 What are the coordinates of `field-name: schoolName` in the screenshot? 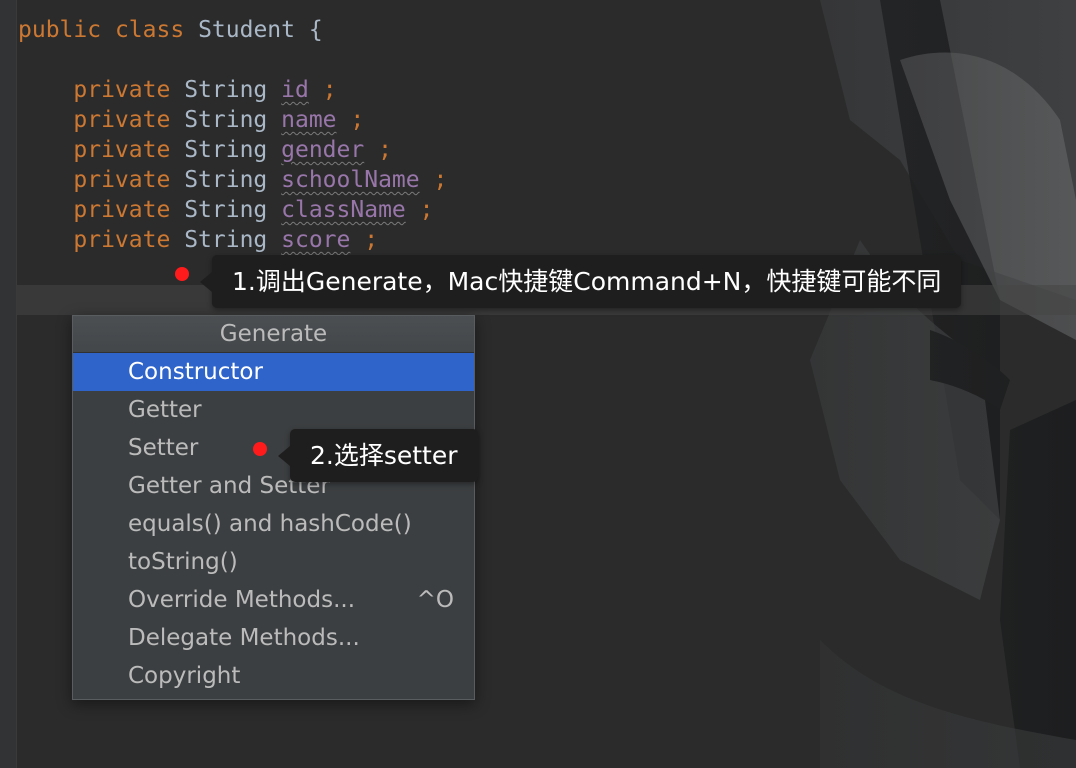 It's located at (350, 180).